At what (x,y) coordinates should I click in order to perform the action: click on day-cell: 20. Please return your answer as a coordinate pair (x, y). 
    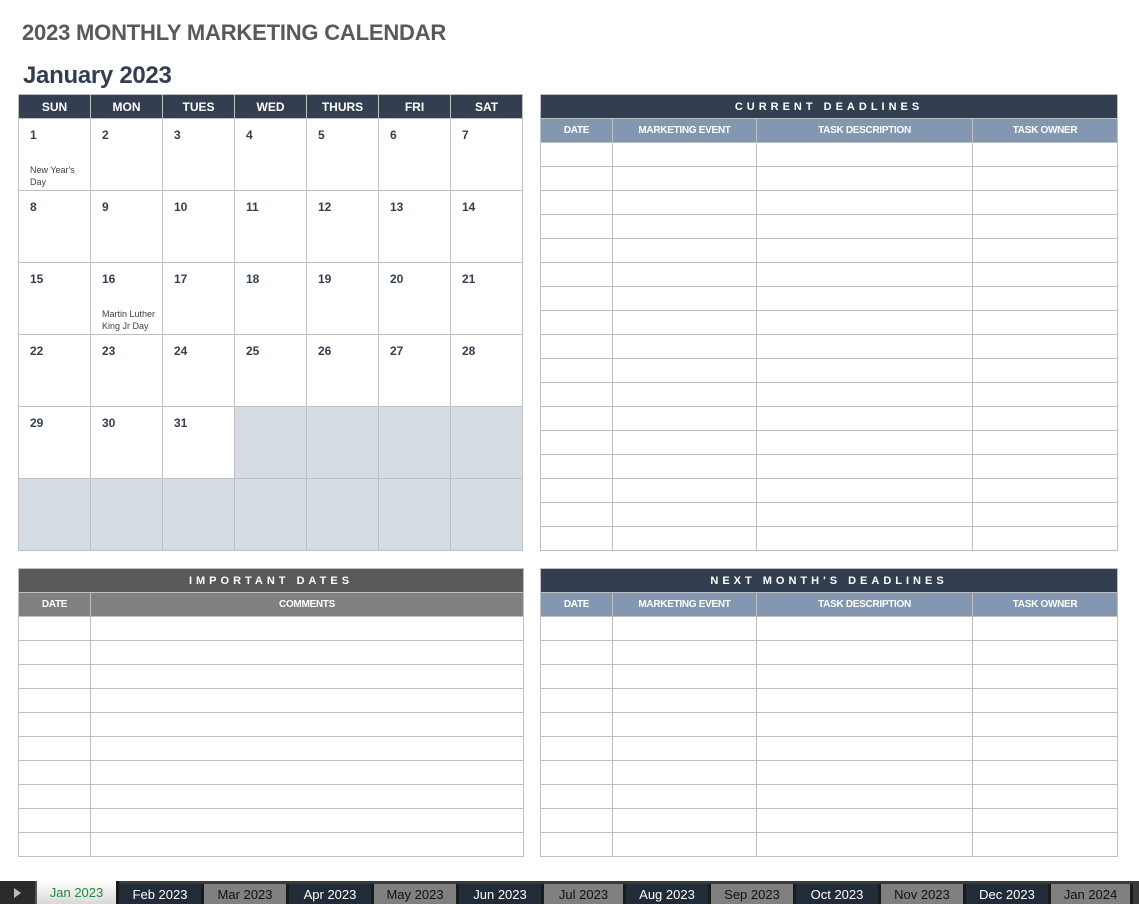
    Looking at the image, I should click on (414, 298).